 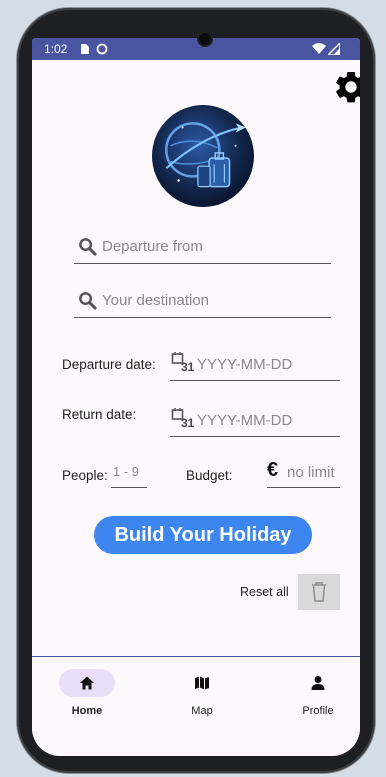 I want to click on nav-label-profile: Profile, so click(x=318, y=711).